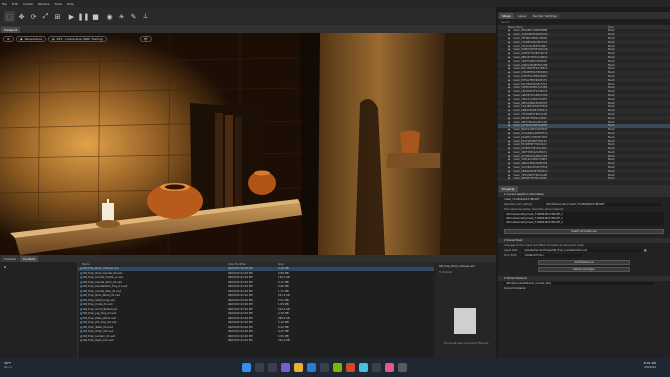  What do you see at coordinates (133, 16) in the screenshot?
I see `paint-icon: ✎` at bounding box center [133, 16].